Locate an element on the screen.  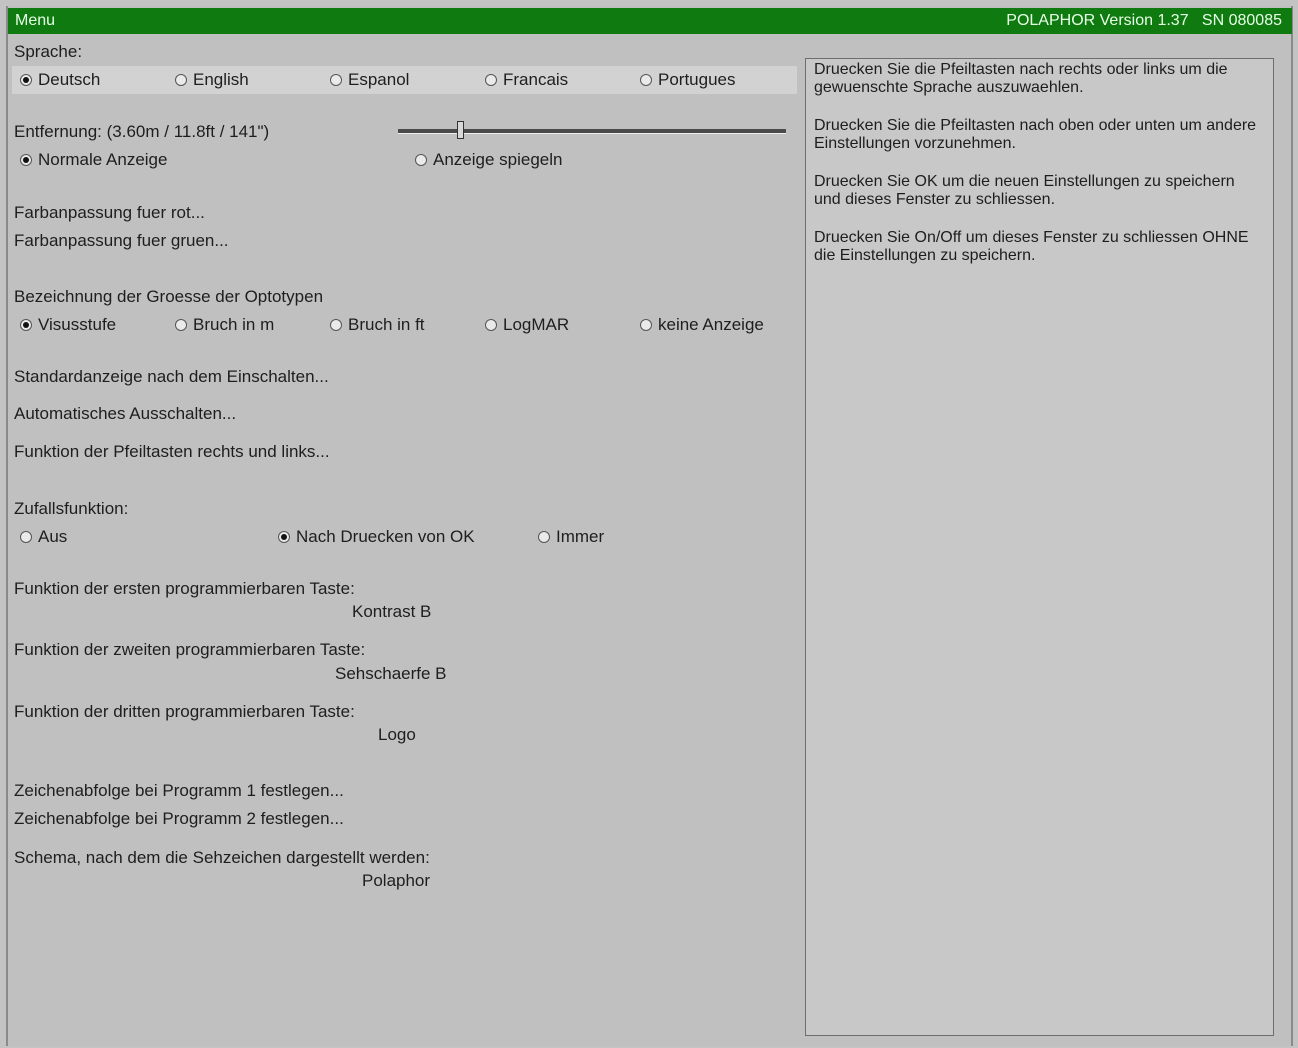
random-label: Zufallsfunktion: is located at coordinates (71, 508).